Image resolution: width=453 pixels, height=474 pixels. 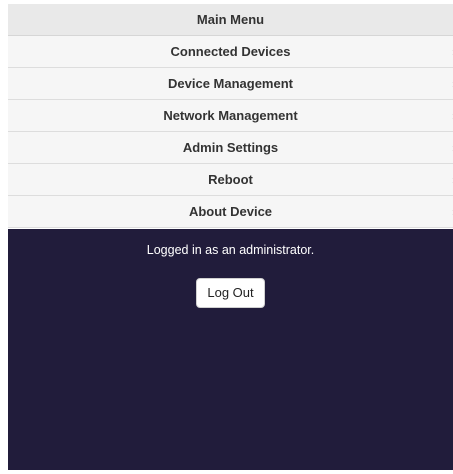 I want to click on menu-item-about-device: About Device ›, so click(x=230, y=212).